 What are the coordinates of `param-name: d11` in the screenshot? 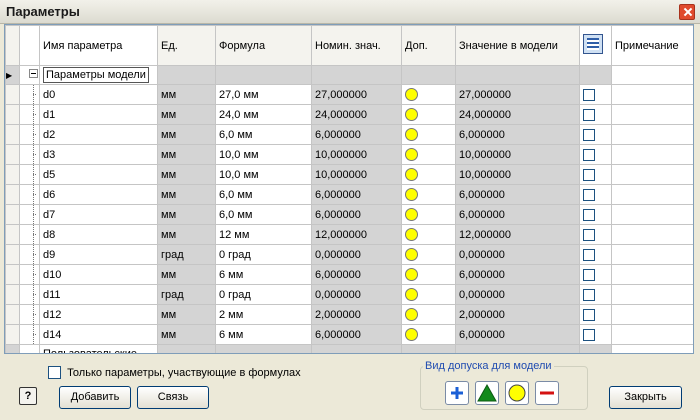 It's located at (98, 294).